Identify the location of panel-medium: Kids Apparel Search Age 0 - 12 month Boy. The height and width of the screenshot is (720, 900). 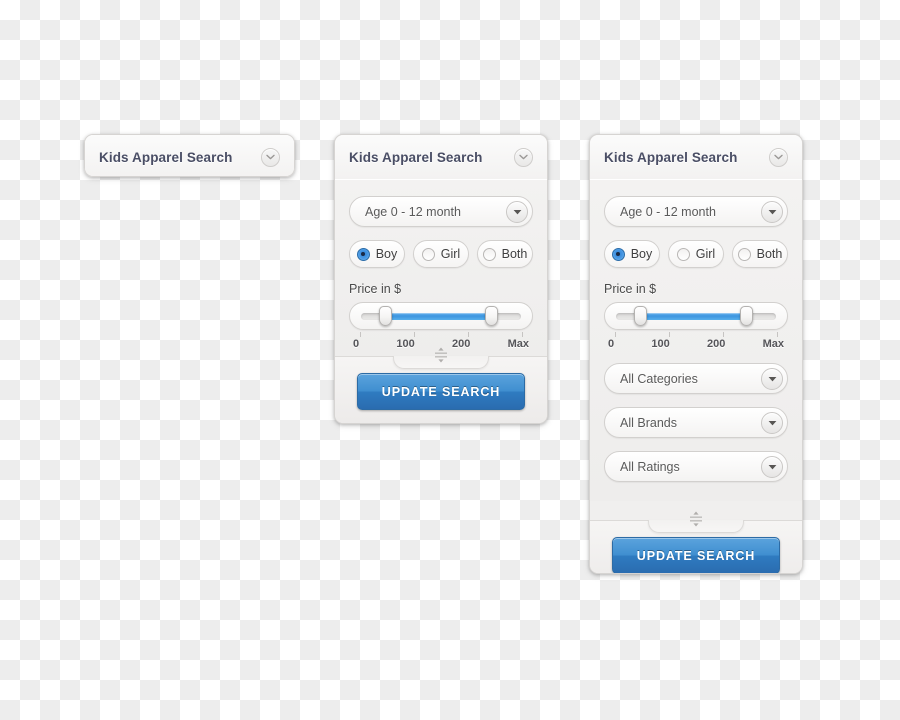
(441, 279).